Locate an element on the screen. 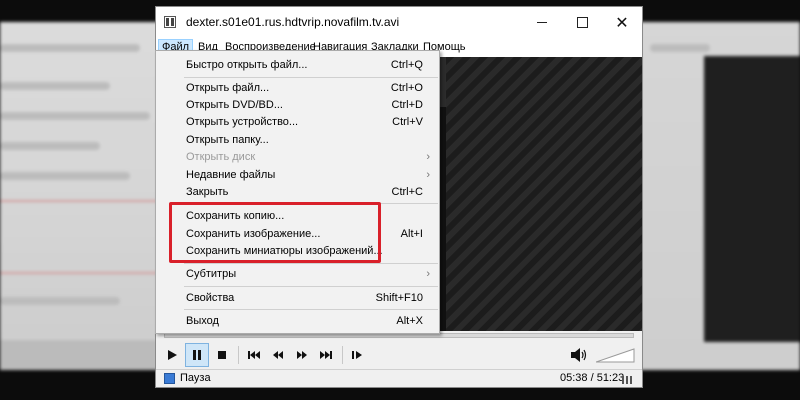  menu-item-label: Субтитры is located at coordinates (211, 274).